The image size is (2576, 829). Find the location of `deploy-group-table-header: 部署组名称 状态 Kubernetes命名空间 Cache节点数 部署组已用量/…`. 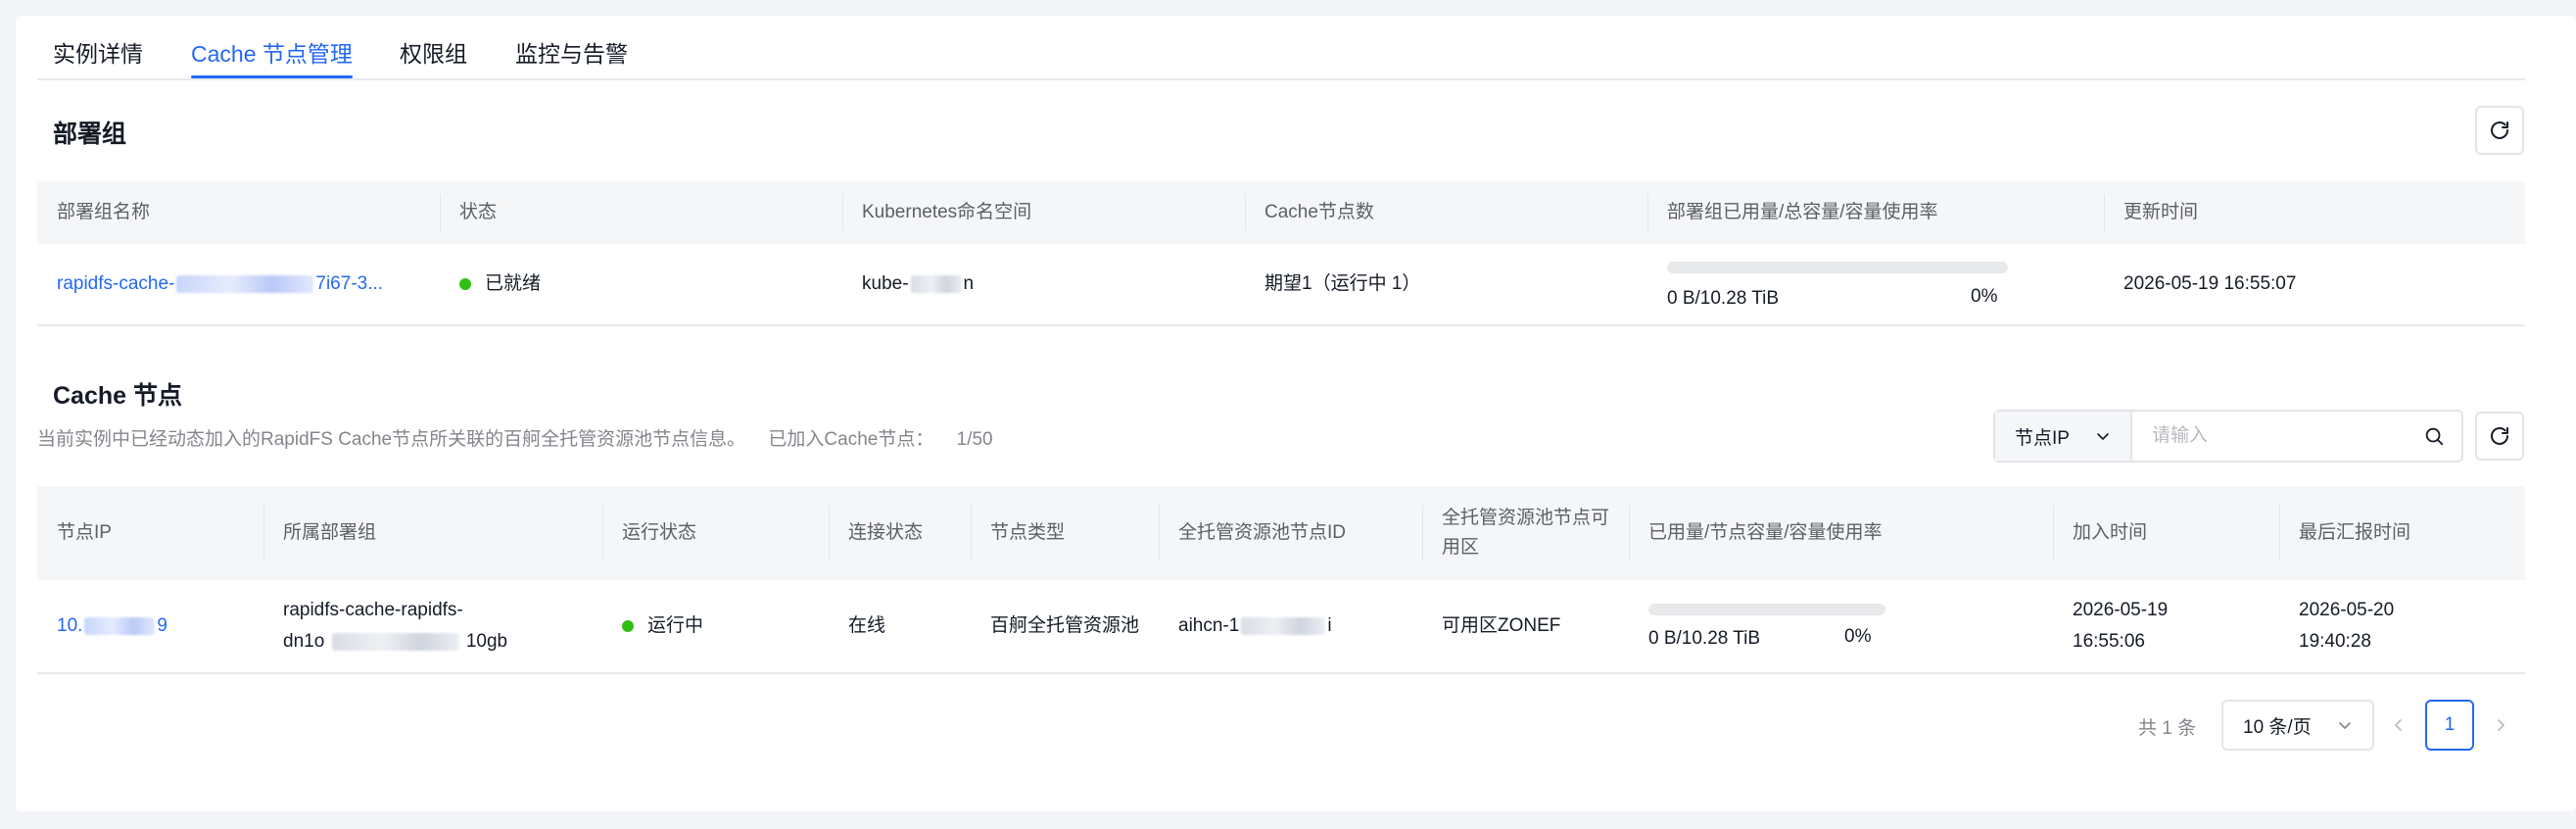

deploy-group-table-header: 部署组名称 状态 Kubernetes命名空间 Cache节点数 部署组已用量/… is located at coordinates (1281, 213).